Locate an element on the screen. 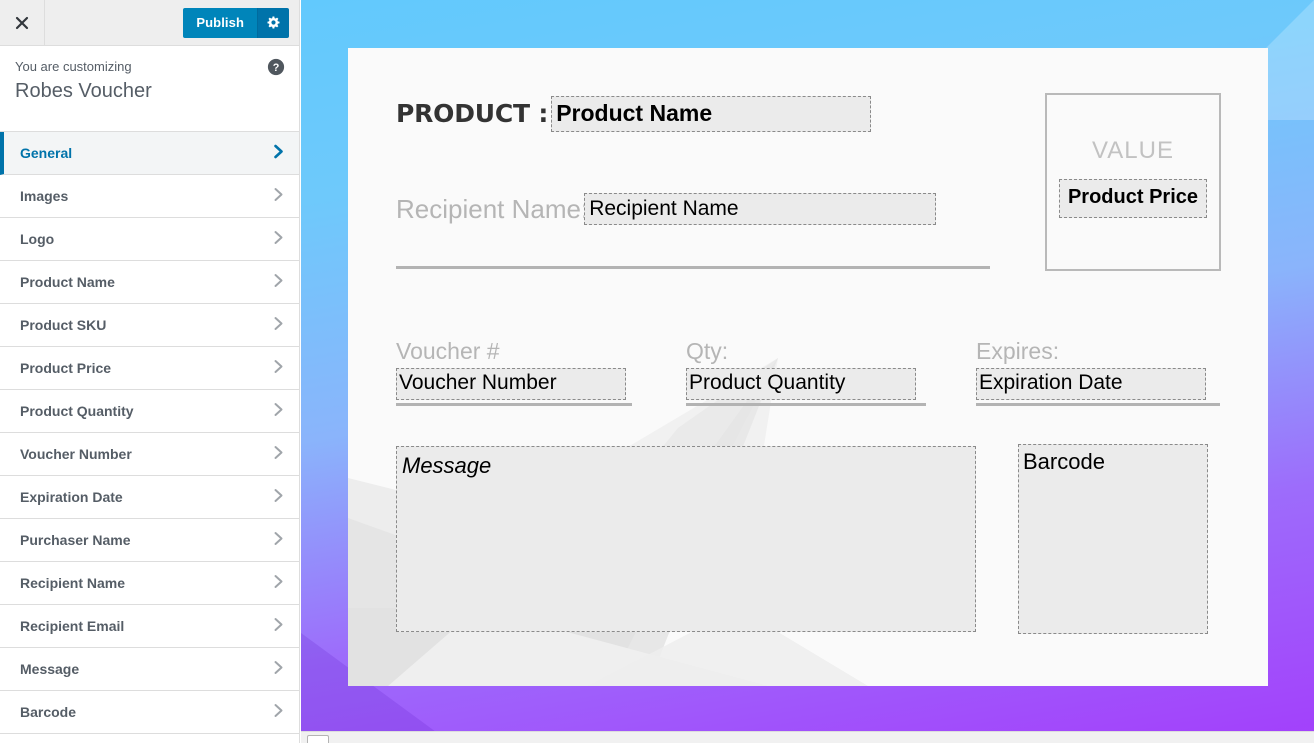  sidebar-item-label: Product Quantity is located at coordinates (77, 411).